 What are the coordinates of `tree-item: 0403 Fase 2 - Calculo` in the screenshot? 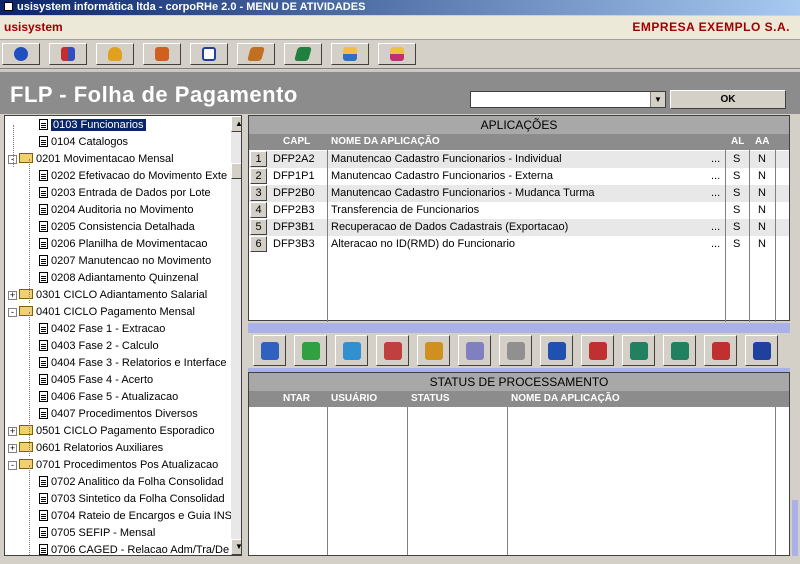 It's located at (99, 346).